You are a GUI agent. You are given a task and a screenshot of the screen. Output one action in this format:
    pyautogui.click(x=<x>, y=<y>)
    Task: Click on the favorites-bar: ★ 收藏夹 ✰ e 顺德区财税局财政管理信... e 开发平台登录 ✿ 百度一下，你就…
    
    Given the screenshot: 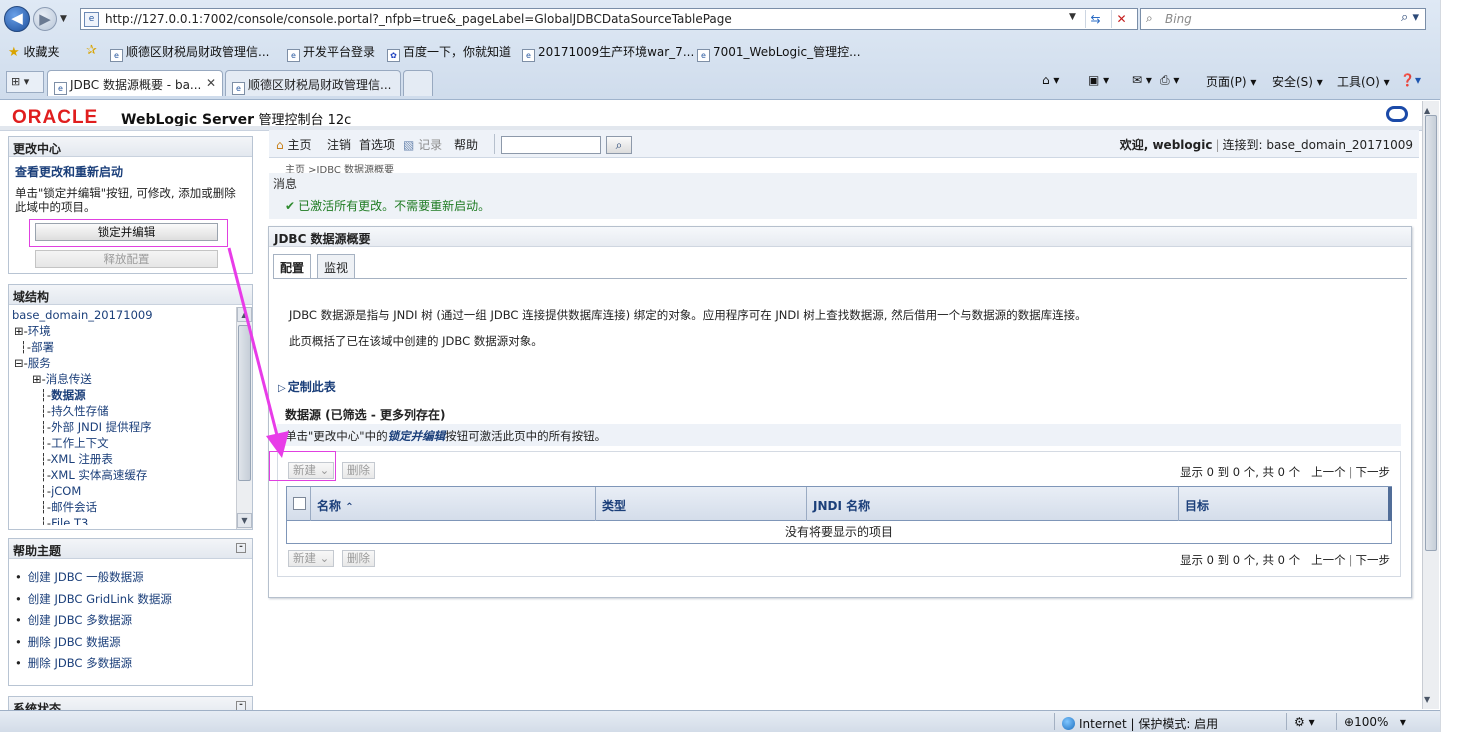 What is the action you would take?
    pyautogui.click(x=720, y=52)
    